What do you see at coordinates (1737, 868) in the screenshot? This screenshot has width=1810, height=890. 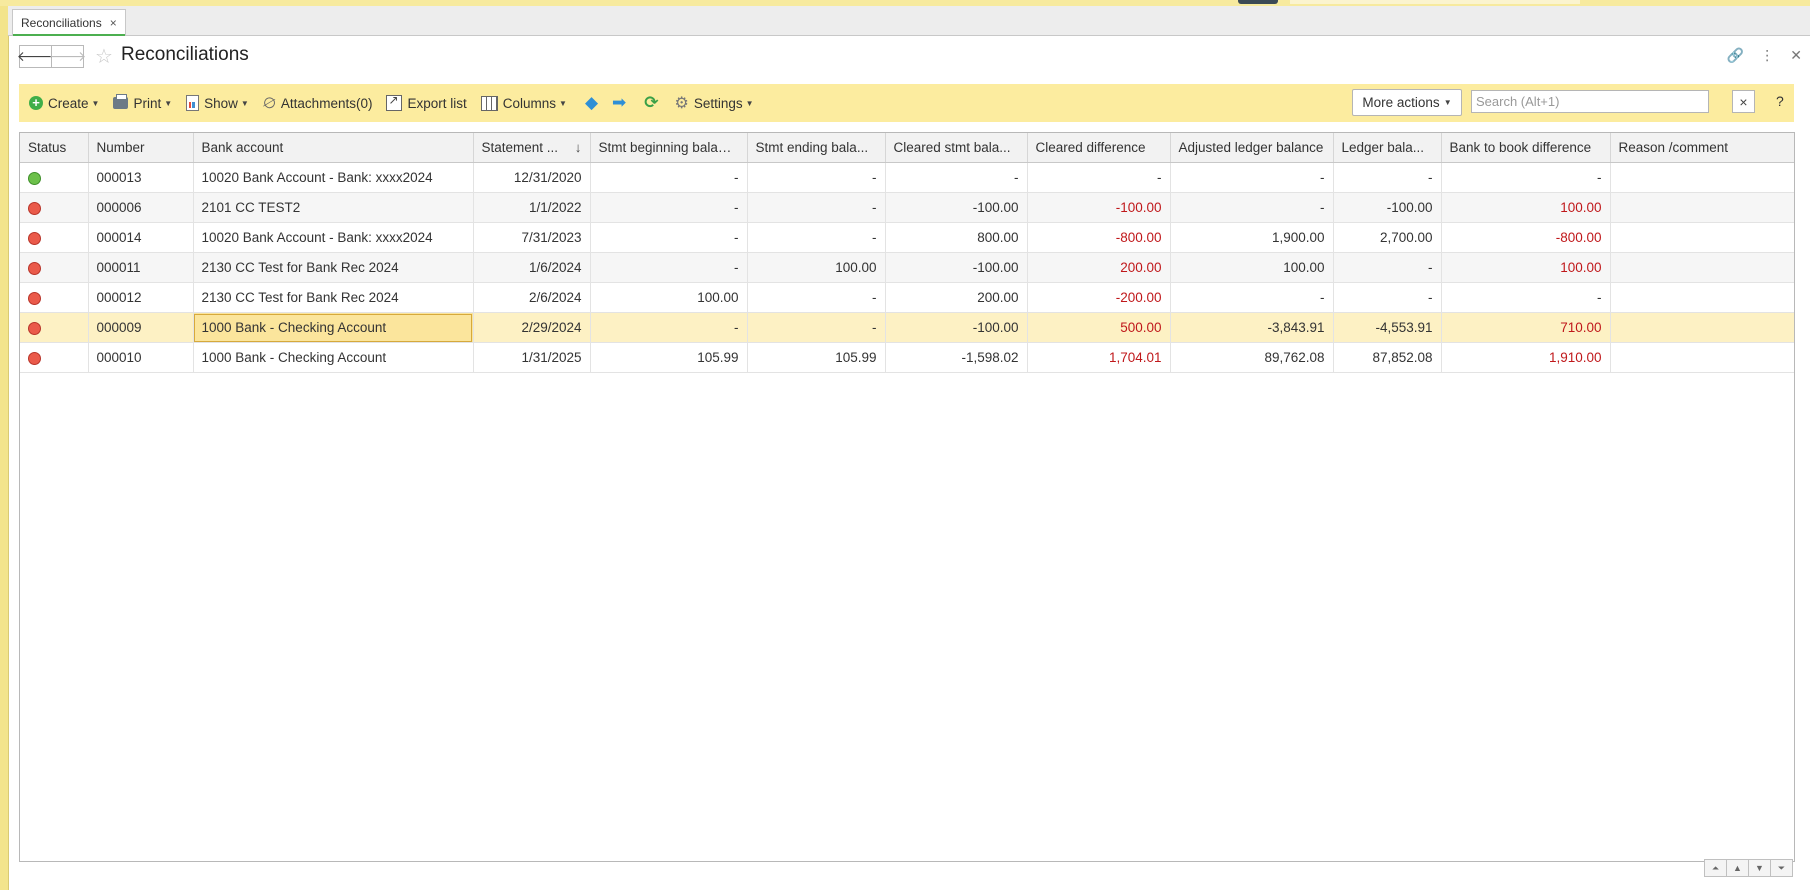 I see `scroll-up-icon: ▲` at bounding box center [1737, 868].